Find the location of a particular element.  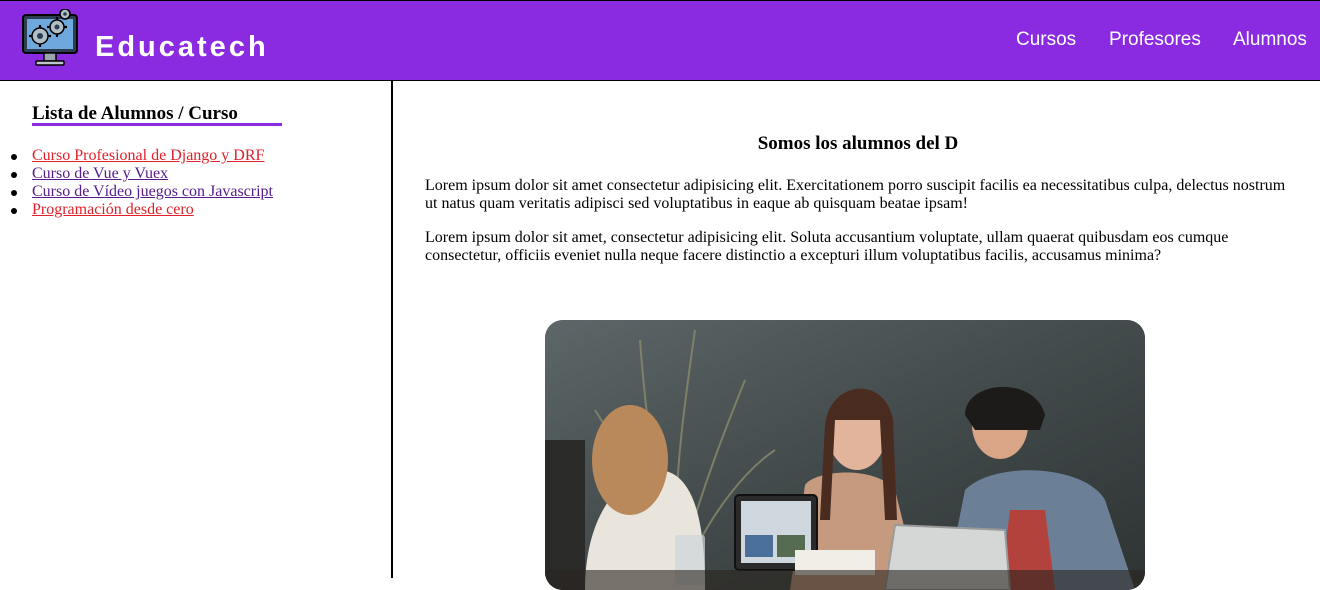

navbar: Educatech Cursos Profesores Alumnos is located at coordinates (660, 40).